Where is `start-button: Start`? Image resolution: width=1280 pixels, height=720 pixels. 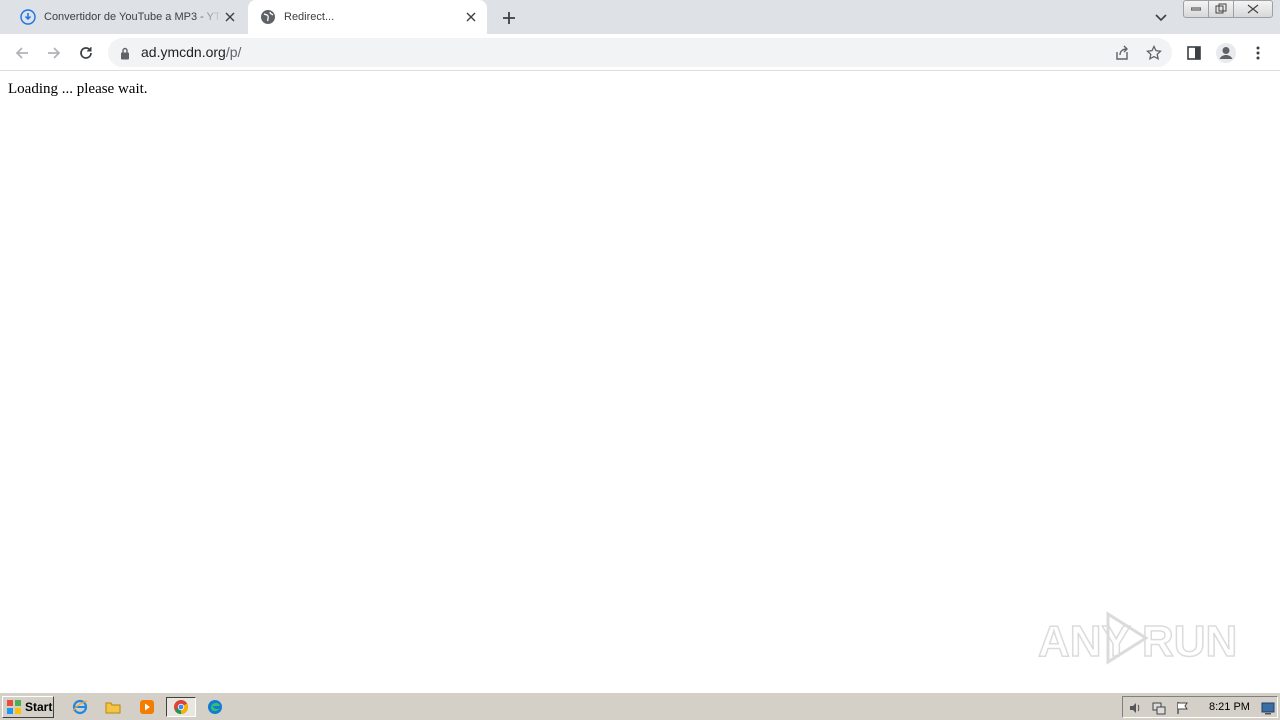
start-button: Start is located at coordinates (28, 707).